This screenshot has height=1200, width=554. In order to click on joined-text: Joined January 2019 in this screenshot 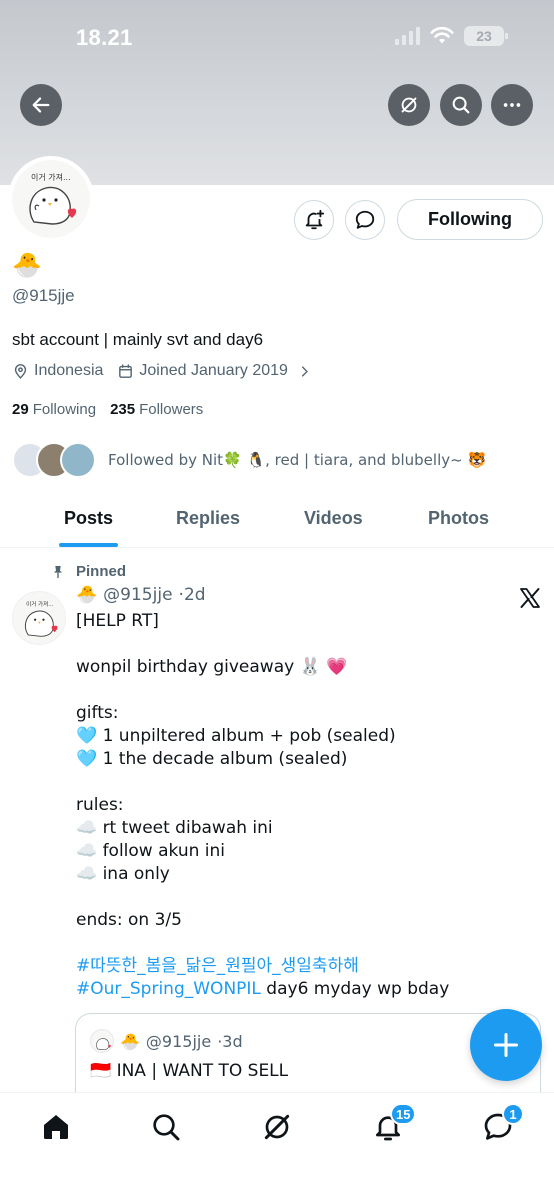, I will do `click(213, 370)`.